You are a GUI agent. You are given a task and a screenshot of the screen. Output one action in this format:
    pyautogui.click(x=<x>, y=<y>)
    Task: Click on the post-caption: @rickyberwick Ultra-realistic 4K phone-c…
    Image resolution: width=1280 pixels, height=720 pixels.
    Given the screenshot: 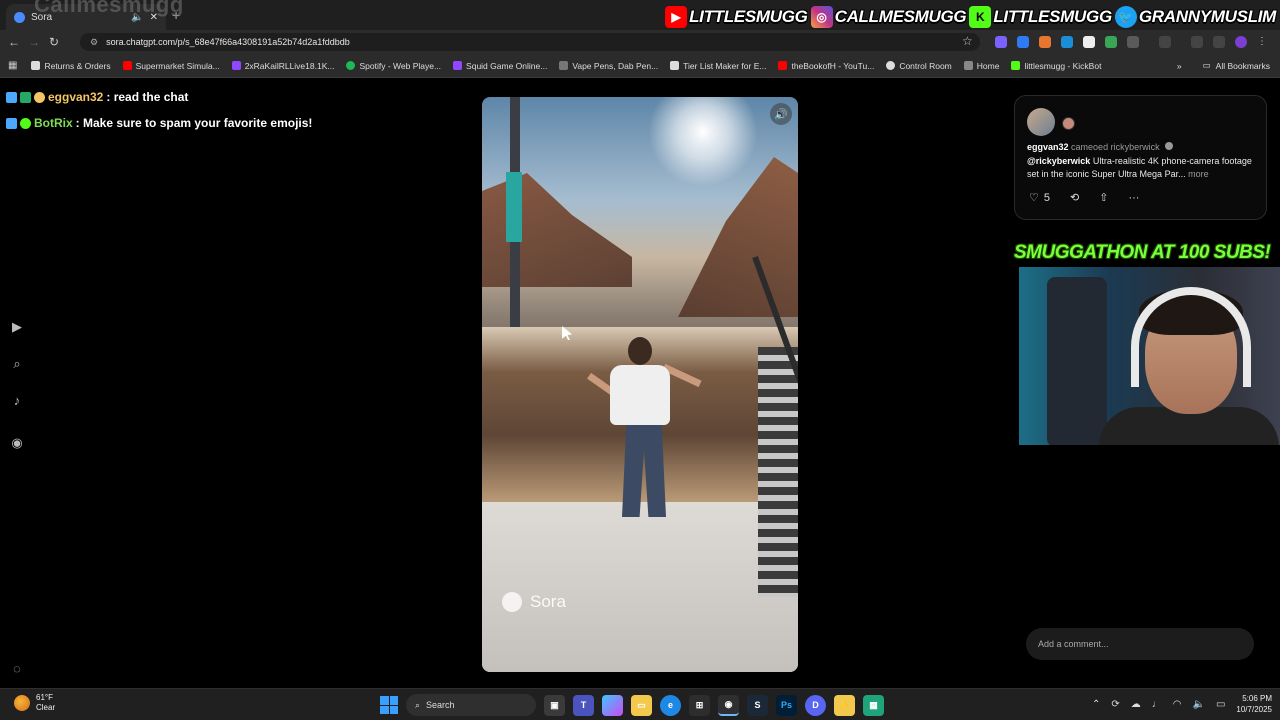 What is the action you would take?
    pyautogui.click(x=1142, y=168)
    